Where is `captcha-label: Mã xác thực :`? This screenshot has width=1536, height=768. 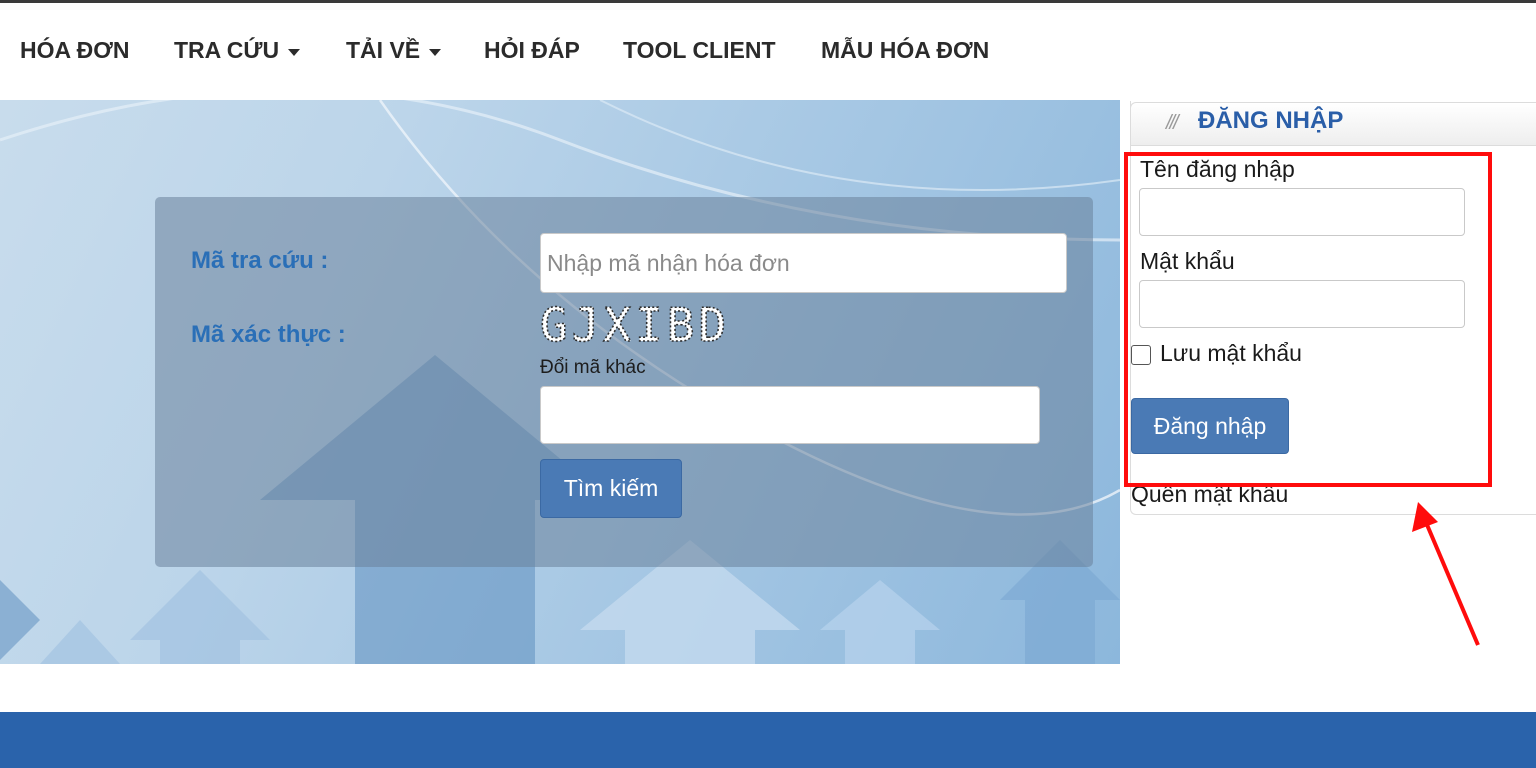
captcha-label: Mã xác thực : is located at coordinates (268, 334).